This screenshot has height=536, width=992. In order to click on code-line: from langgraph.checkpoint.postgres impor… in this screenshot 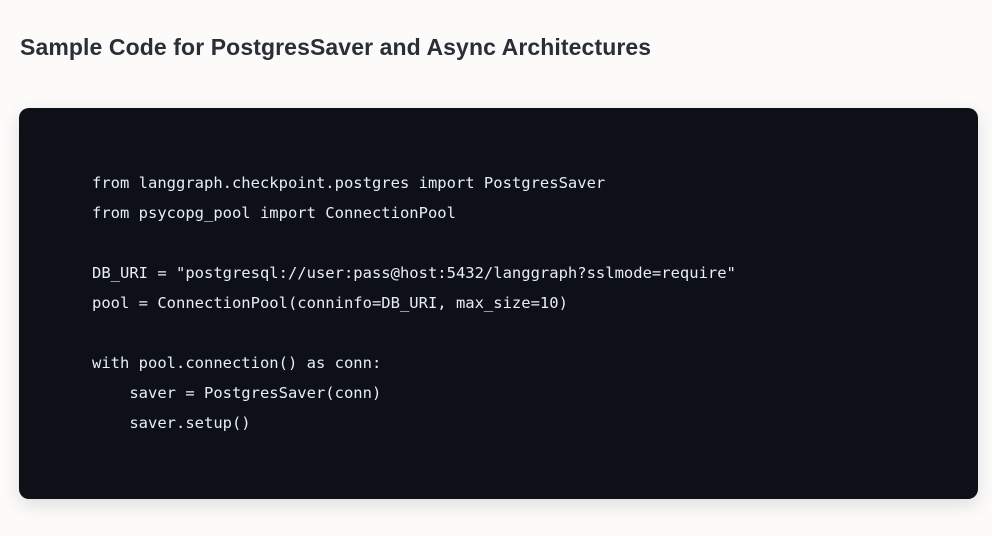, I will do `click(349, 183)`.